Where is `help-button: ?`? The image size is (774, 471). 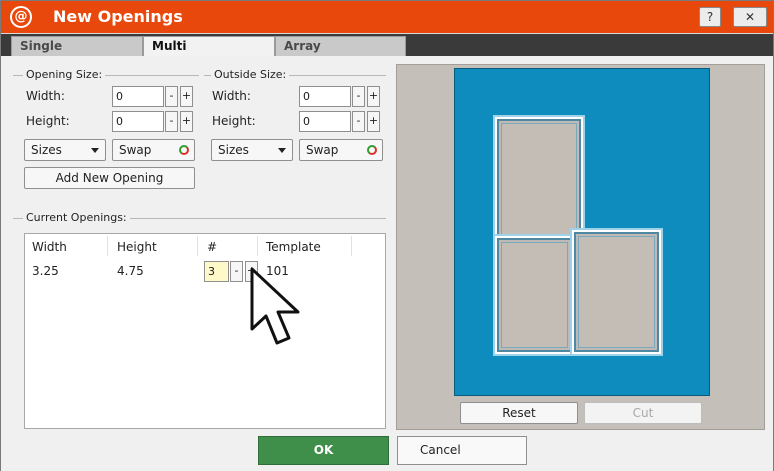 help-button: ? is located at coordinates (710, 17).